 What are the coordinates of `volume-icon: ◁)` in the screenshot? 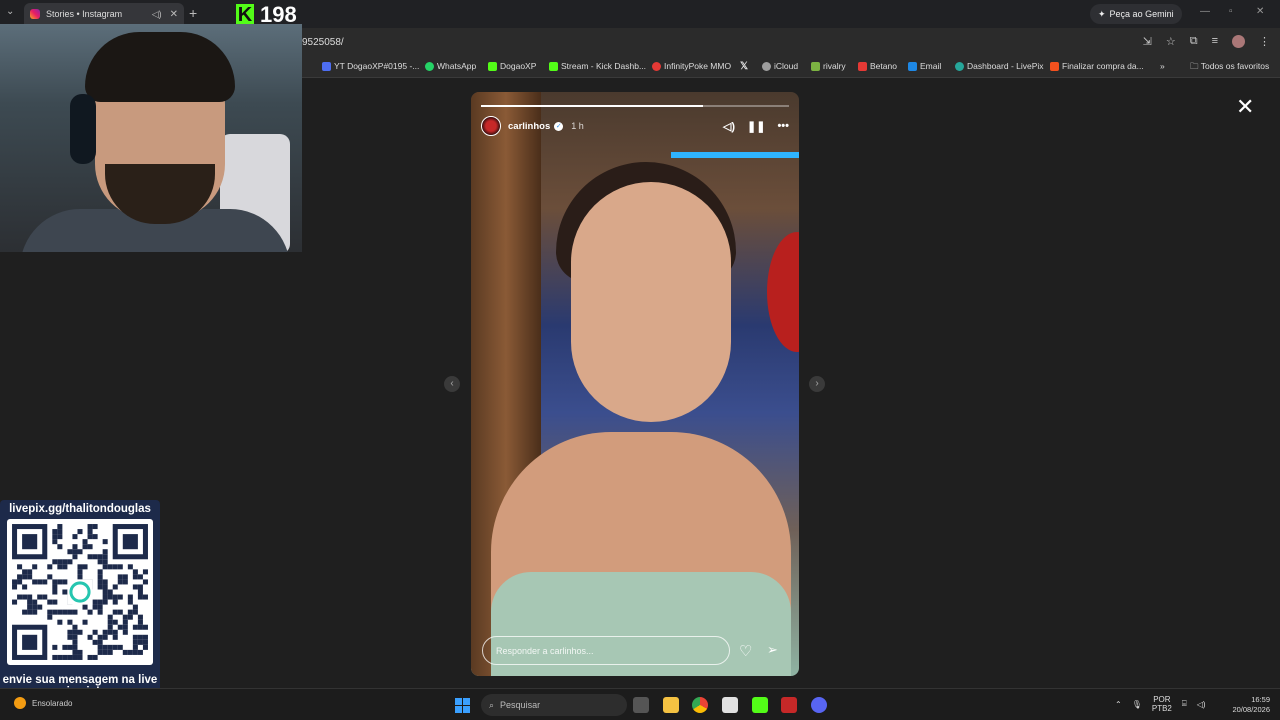 It's located at (1201, 704).